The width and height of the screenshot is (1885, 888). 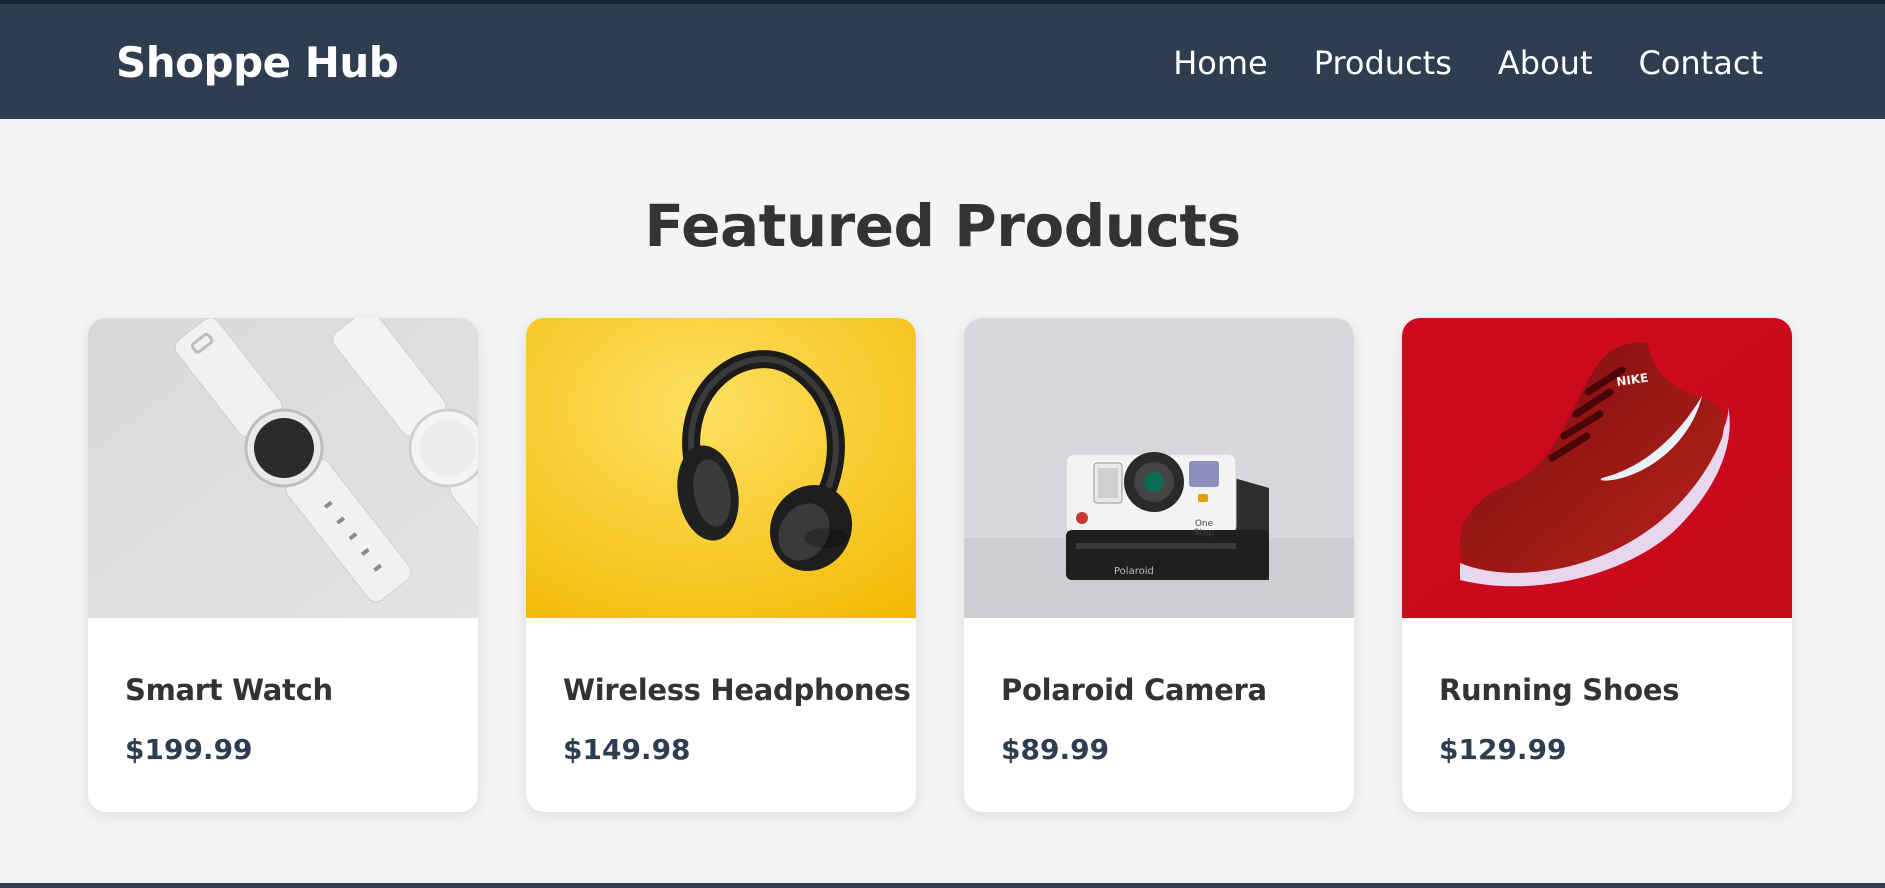 What do you see at coordinates (1134, 571) in the screenshot?
I see `camera-brand-label: Polaroid` at bounding box center [1134, 571].